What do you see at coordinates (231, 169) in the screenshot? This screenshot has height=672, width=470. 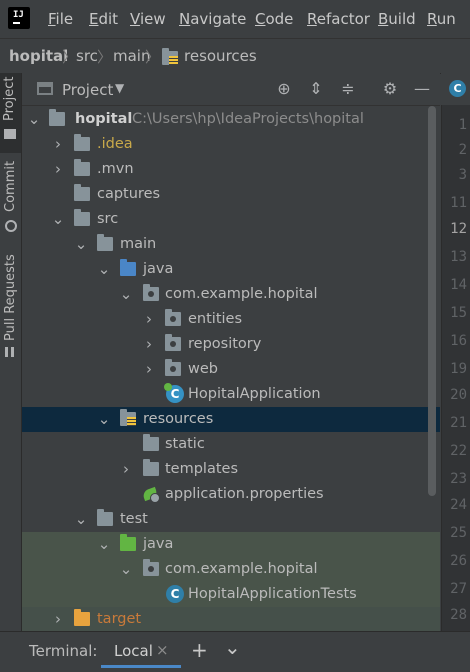 I see `tree-row-mvn: › .mvn` at bounding box center [231, 169].